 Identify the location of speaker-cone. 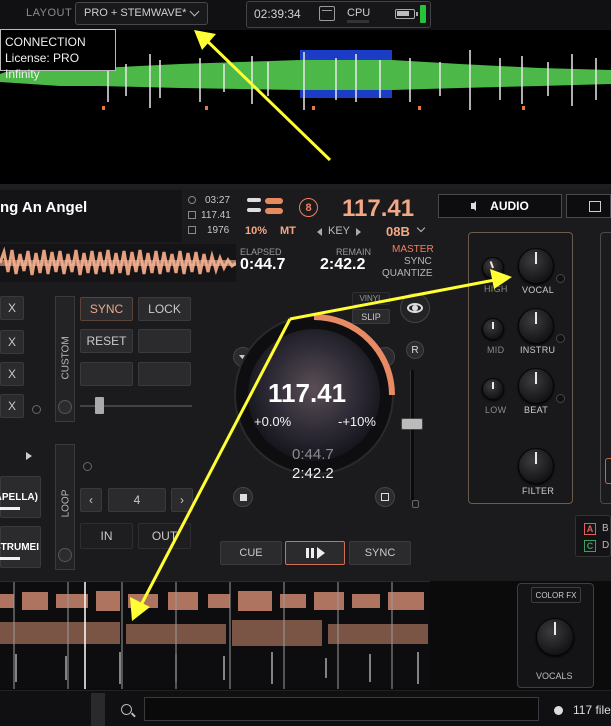
(474, 206).